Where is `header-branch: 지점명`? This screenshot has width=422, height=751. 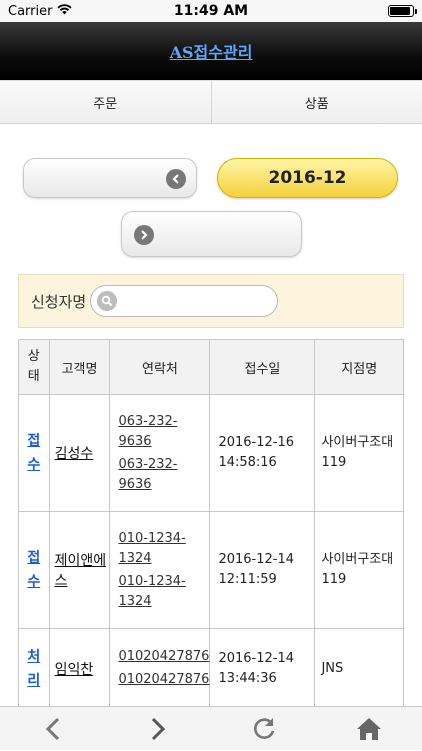 header-branch: 지점명 is located at coordinates (359, 367).